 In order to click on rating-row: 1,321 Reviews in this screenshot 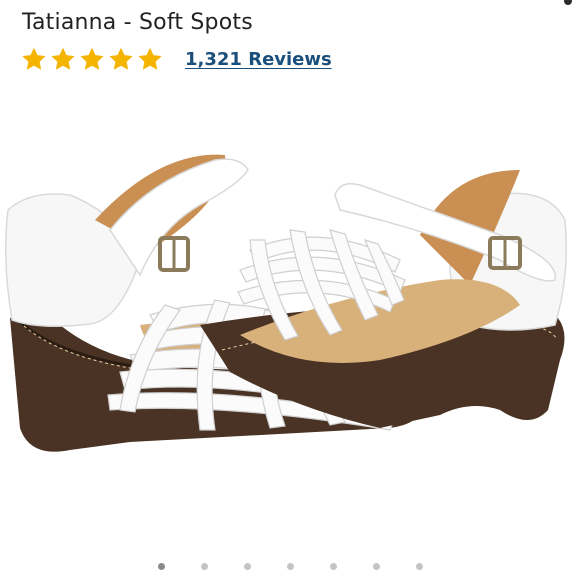, I will do `click(176, 59)`.